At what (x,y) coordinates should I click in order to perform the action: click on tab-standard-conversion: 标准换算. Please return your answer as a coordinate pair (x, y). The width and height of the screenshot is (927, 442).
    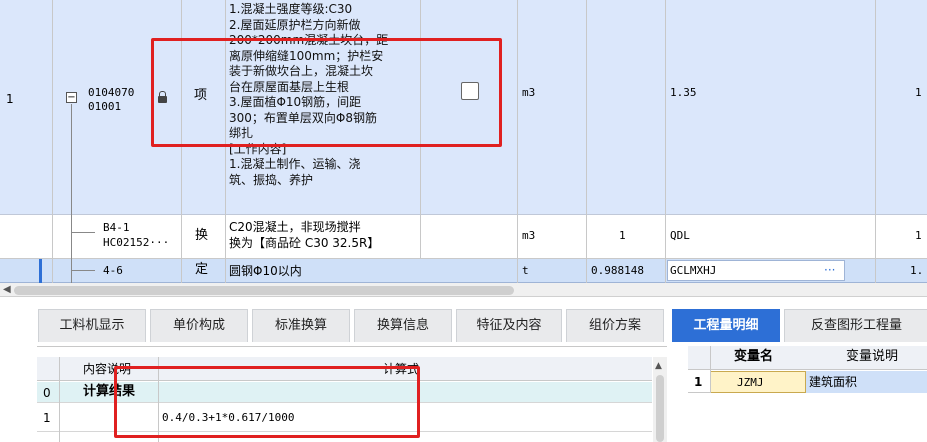
    Looking at the image, I should click on (301, 325).